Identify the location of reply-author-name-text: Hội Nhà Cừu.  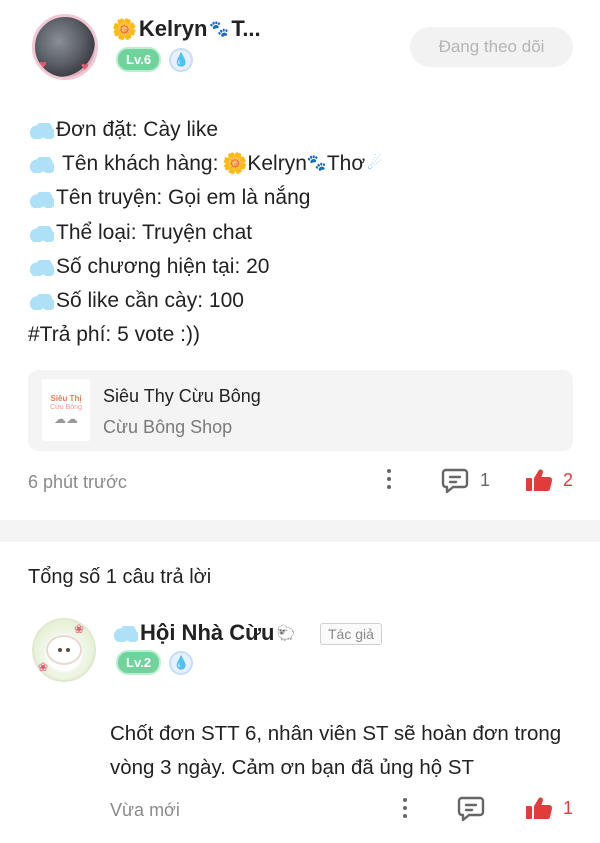
(207, 632).